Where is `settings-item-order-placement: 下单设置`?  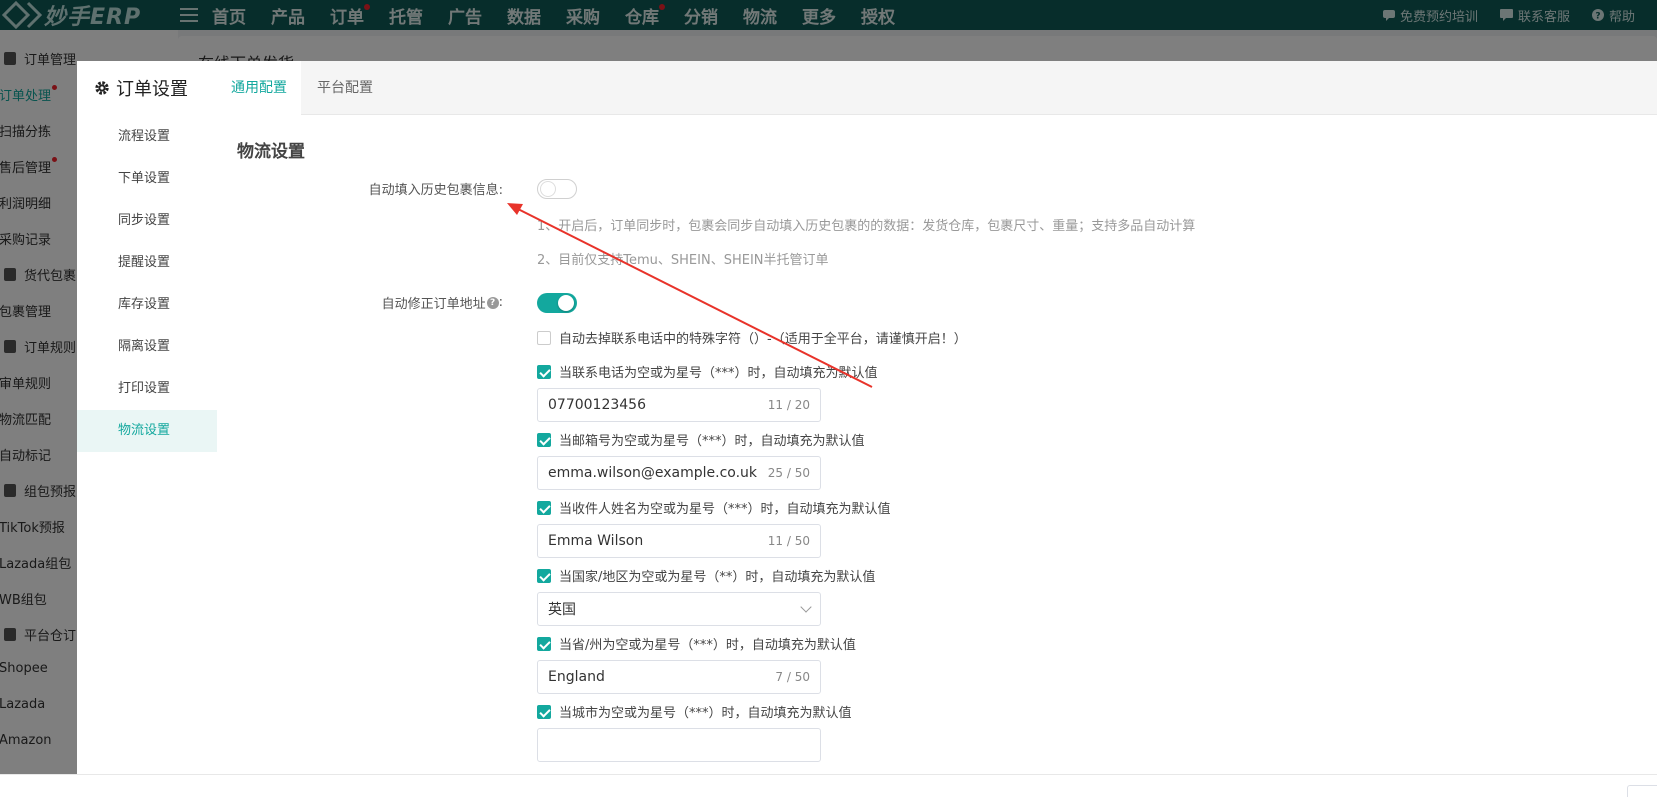 settings-item-order-placement: 下单设置 is located at coordinates (147, 179).